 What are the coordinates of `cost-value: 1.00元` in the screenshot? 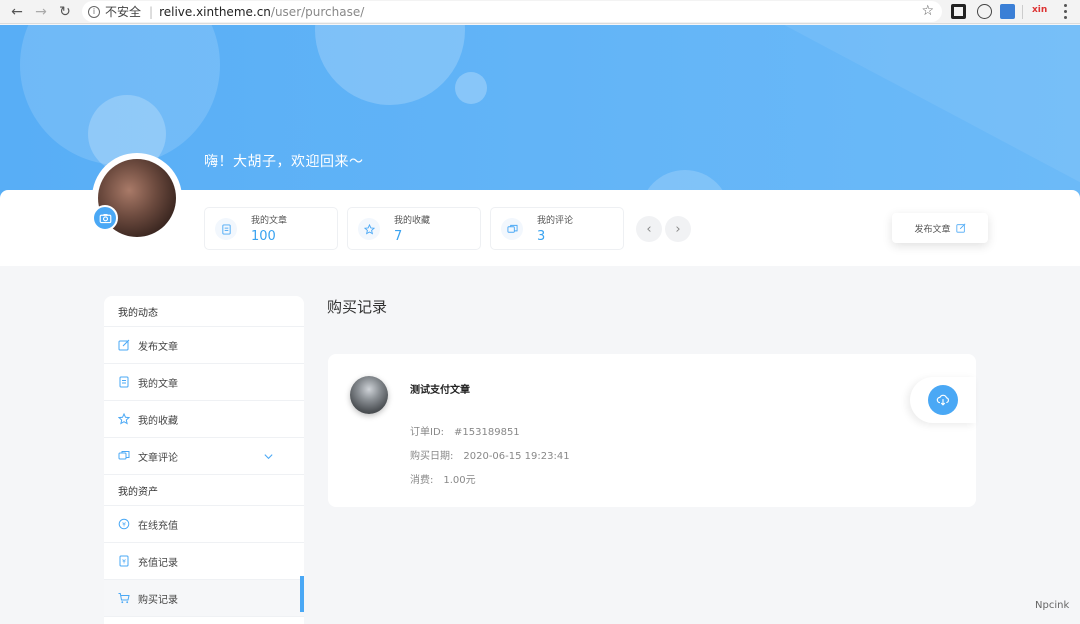 It's located at (459, 480).